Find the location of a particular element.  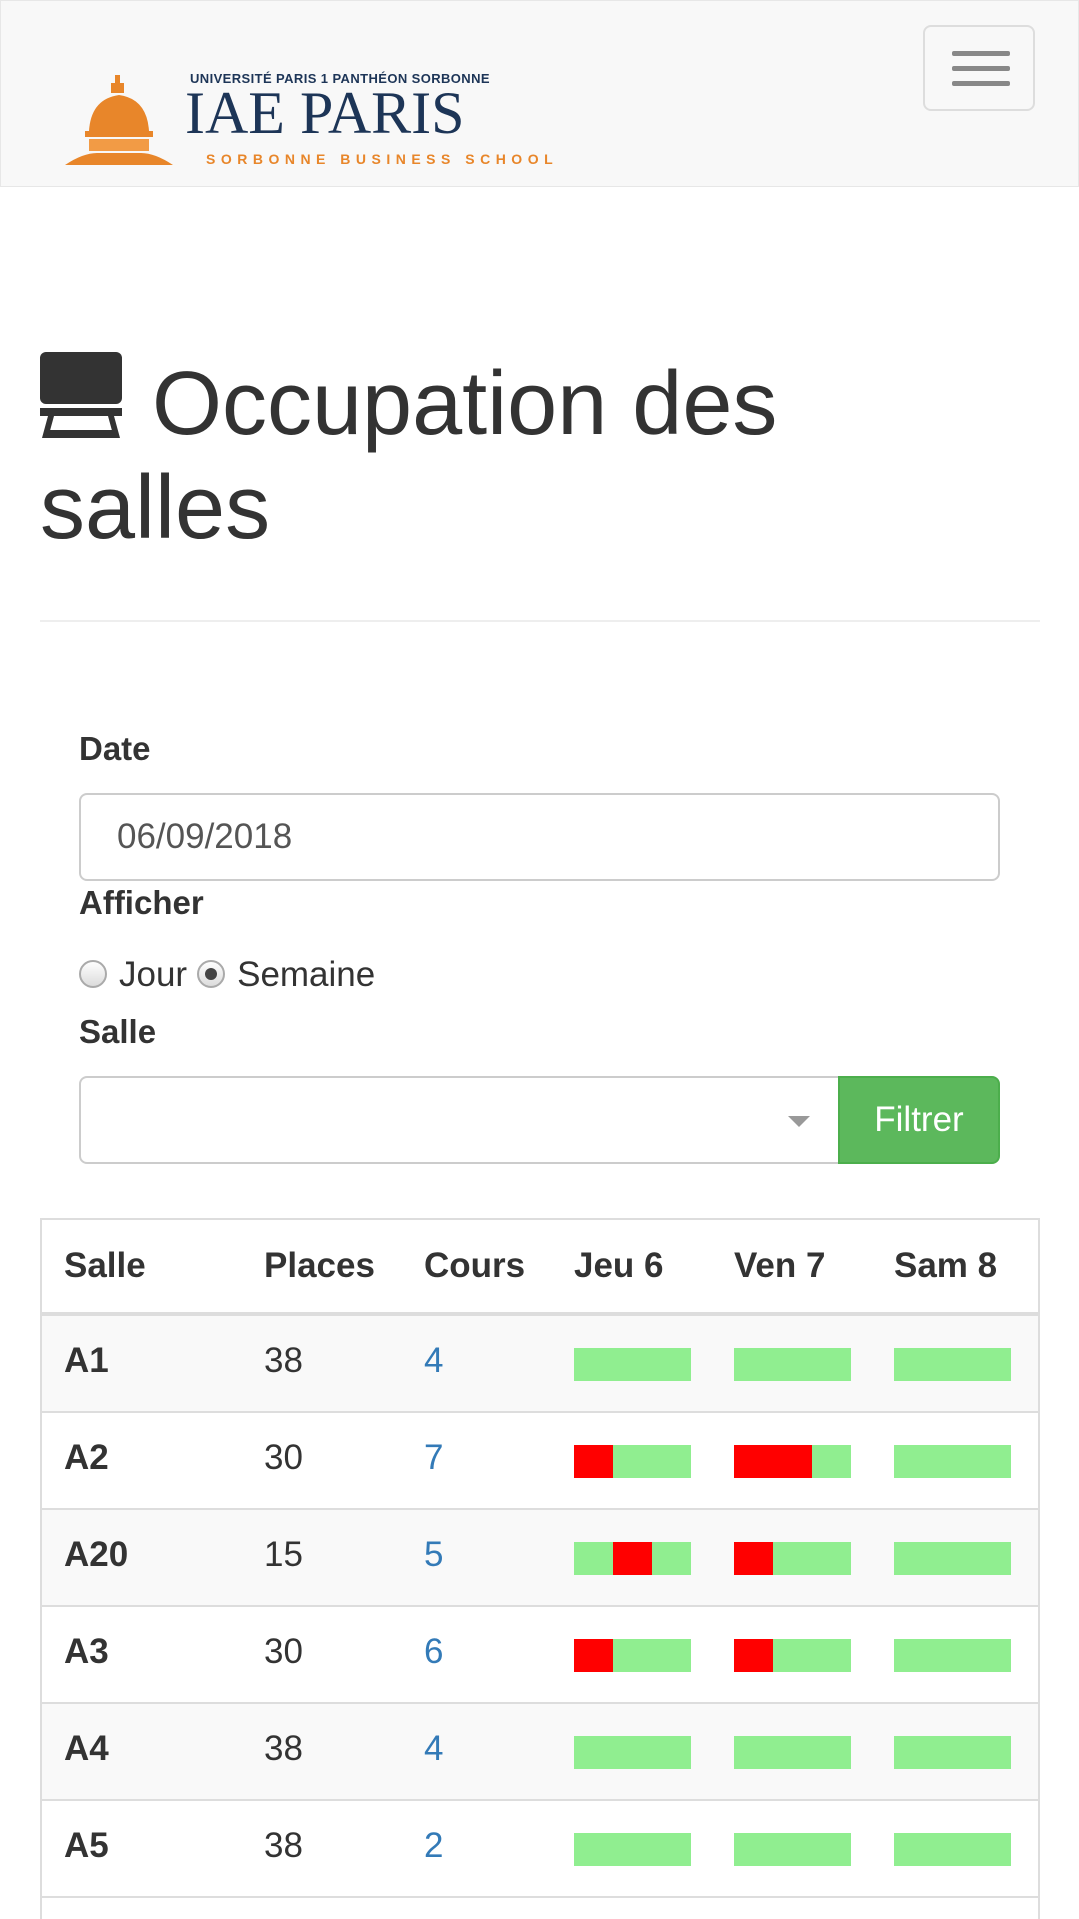

logo-main-text: IAE PARIS is located at coordinates (325, 113).